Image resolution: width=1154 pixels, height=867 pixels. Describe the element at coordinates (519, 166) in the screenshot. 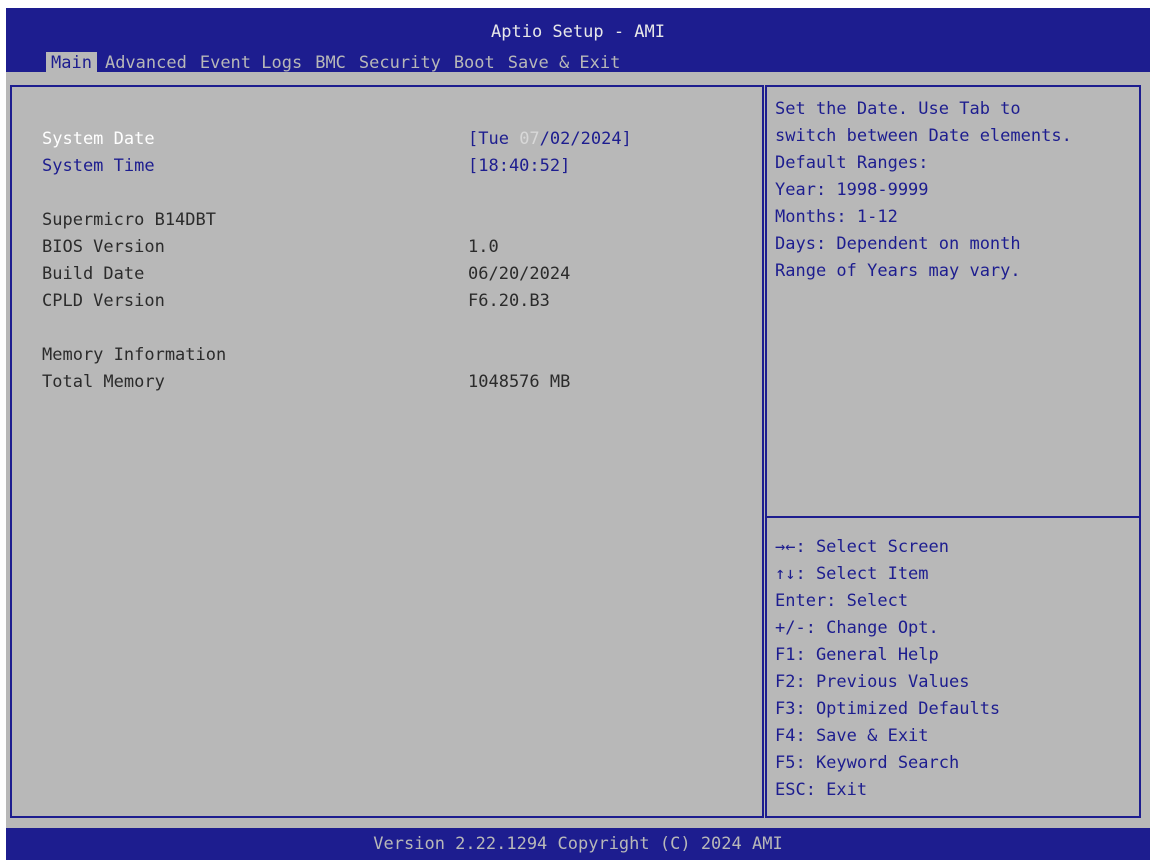

I see `system-time-field: [18:40:52]` at that location.